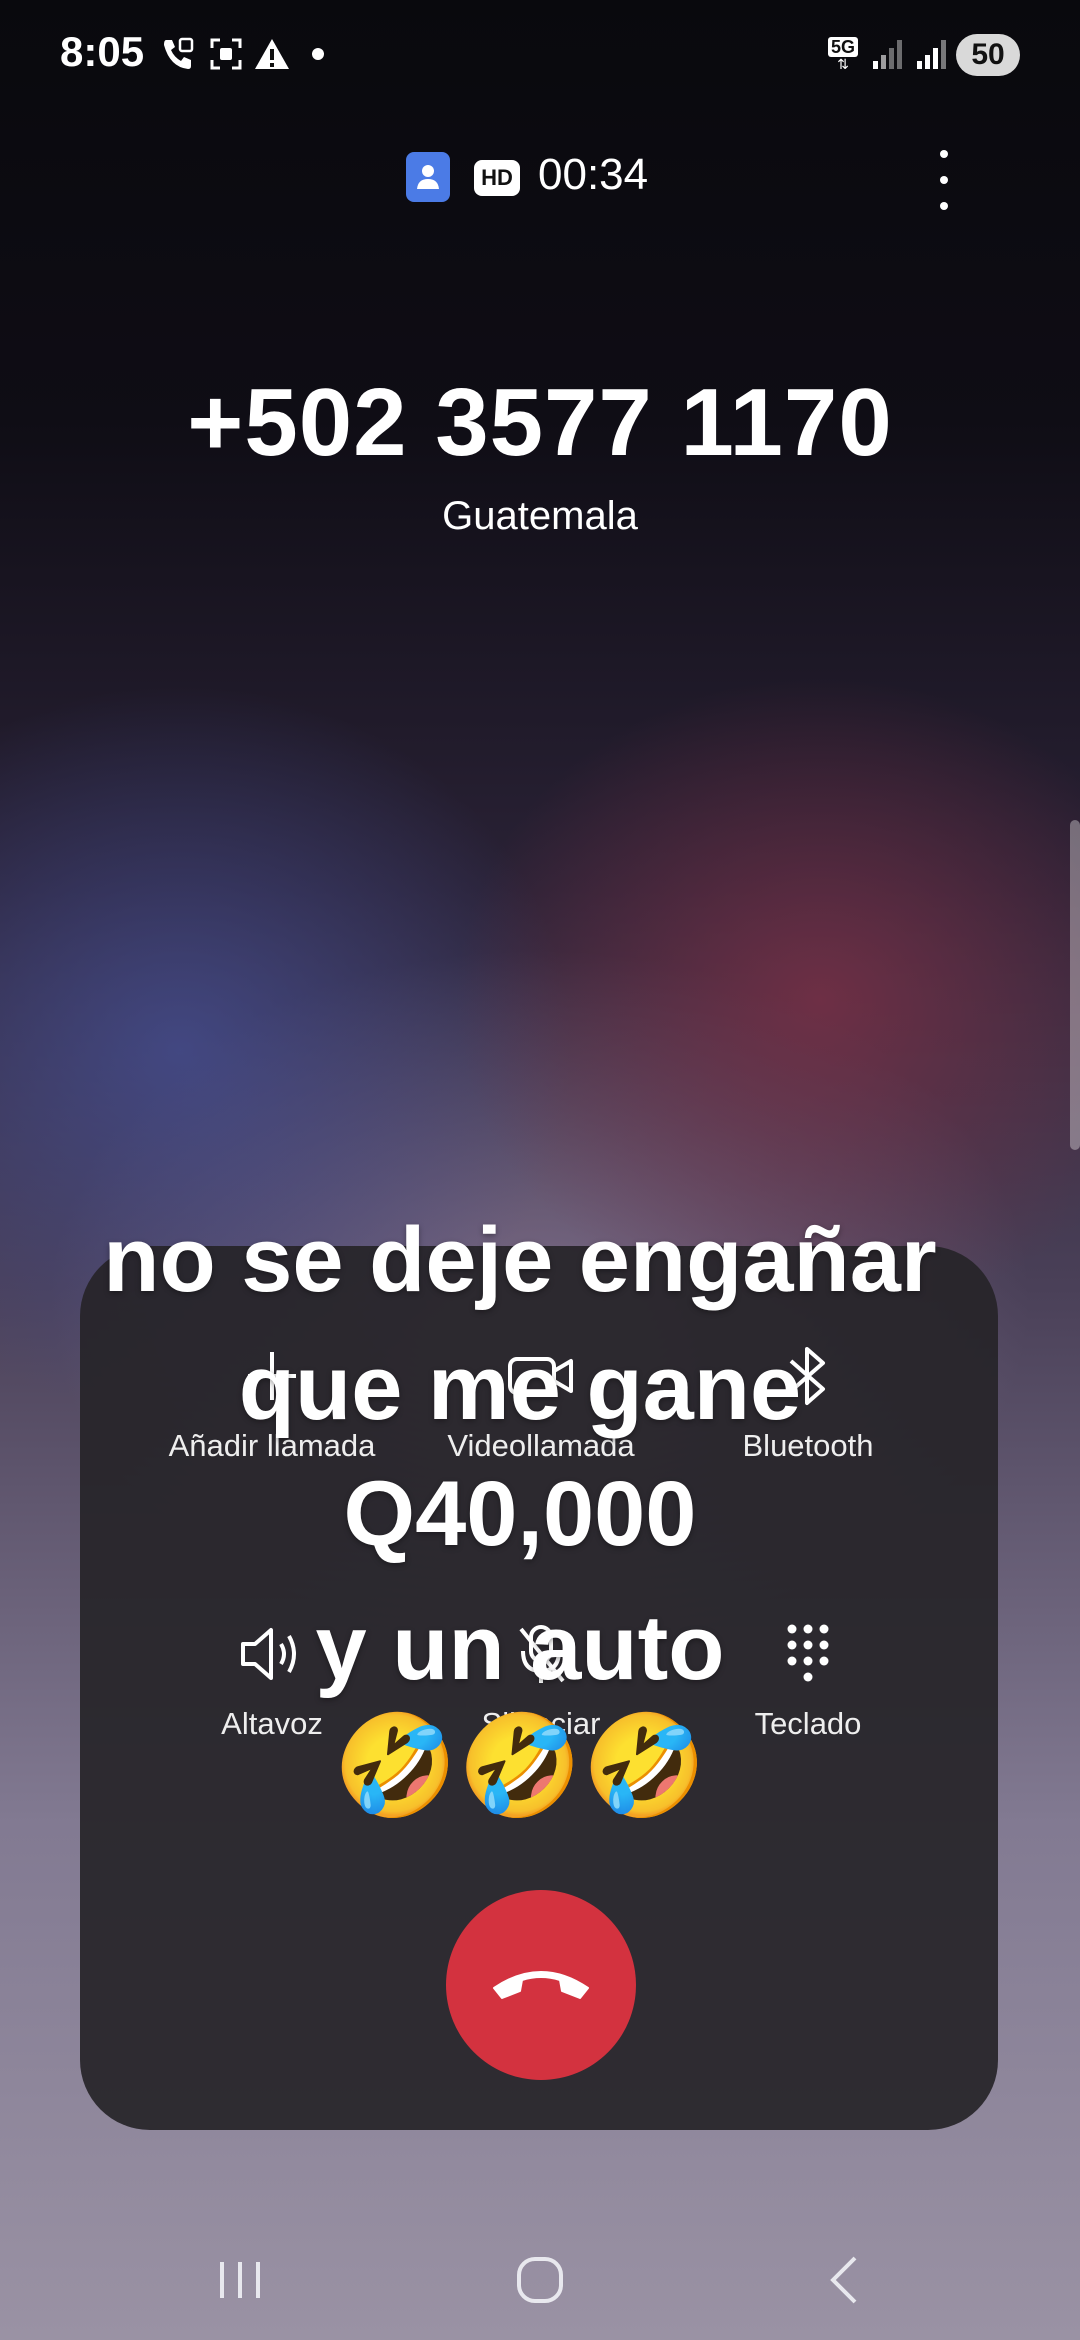 This screenshot has height=2340, width=1080. Describe the element at coordinates (520, 1766) in the screenshot. I see `overlay-caption-emojis: 🤣🤣🤣` at that location.